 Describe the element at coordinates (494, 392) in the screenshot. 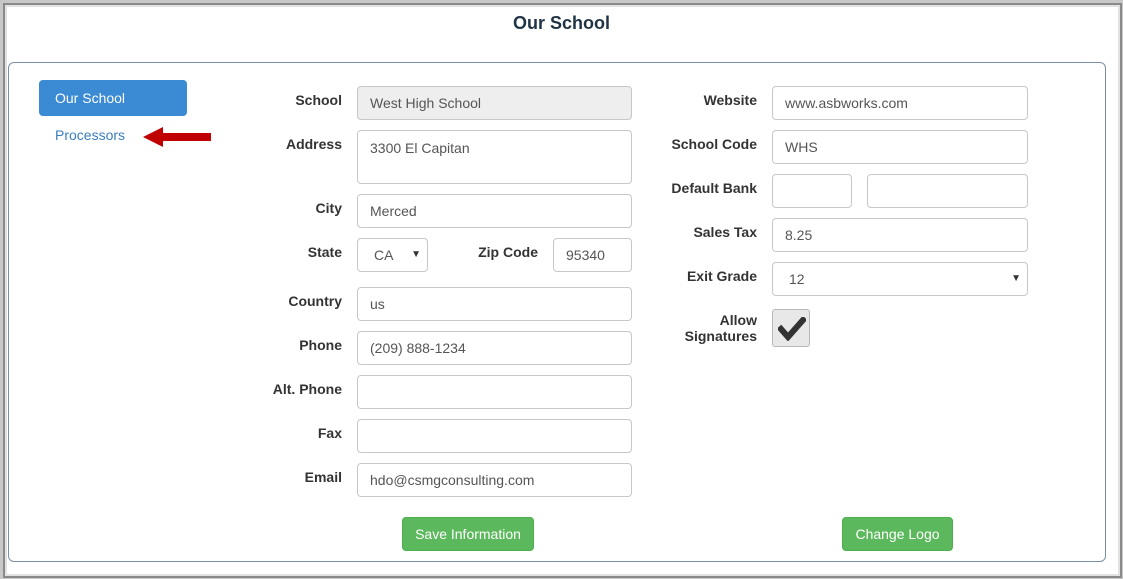

I see `alt-phone-field` at that location.